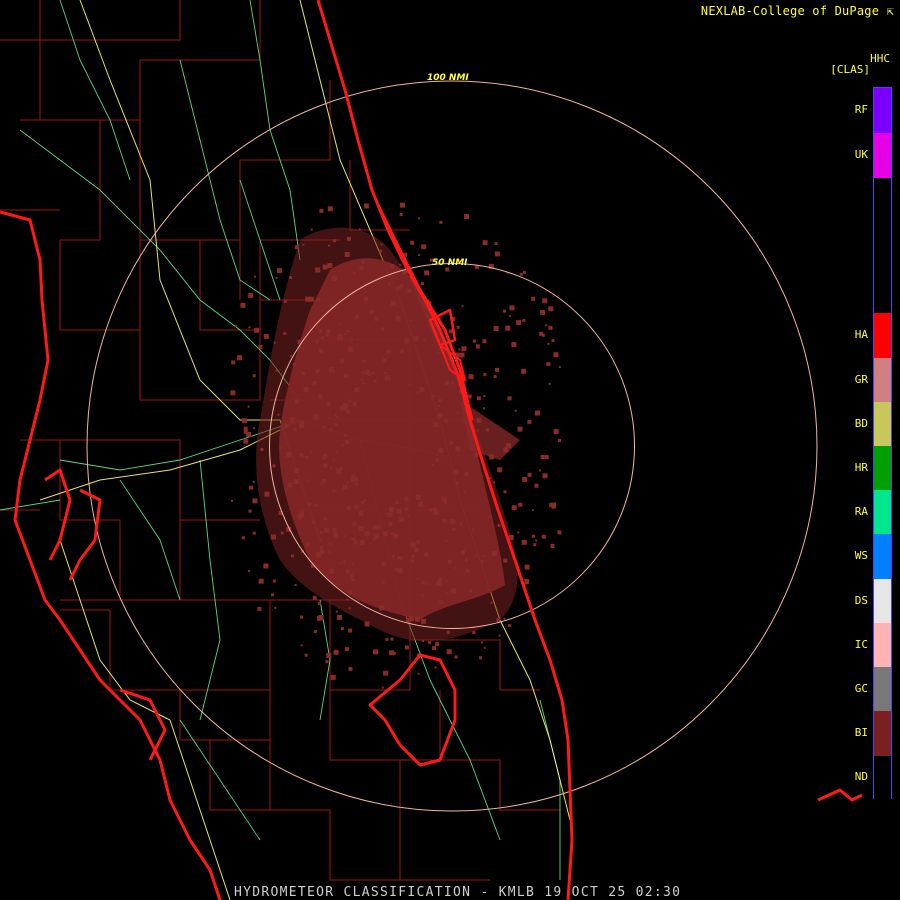  I want to click on legend-swatch-gr, so click(882, 380).